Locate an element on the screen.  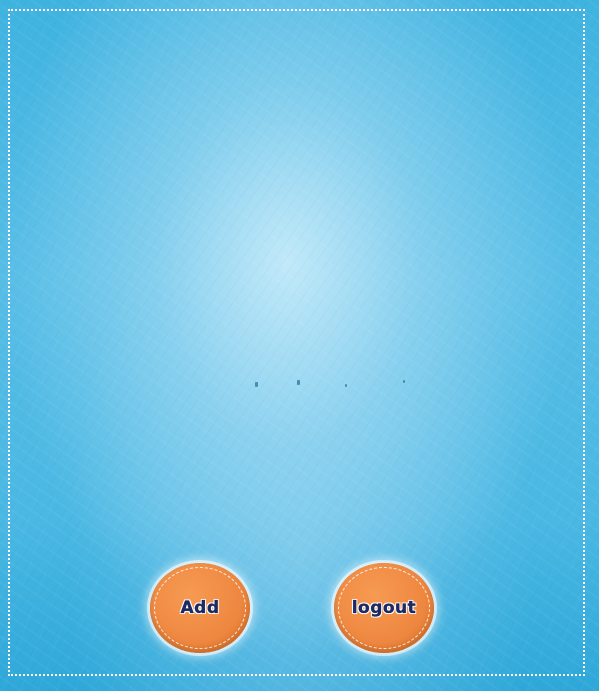
logout-button: logout is located at coordinates (384, 608).